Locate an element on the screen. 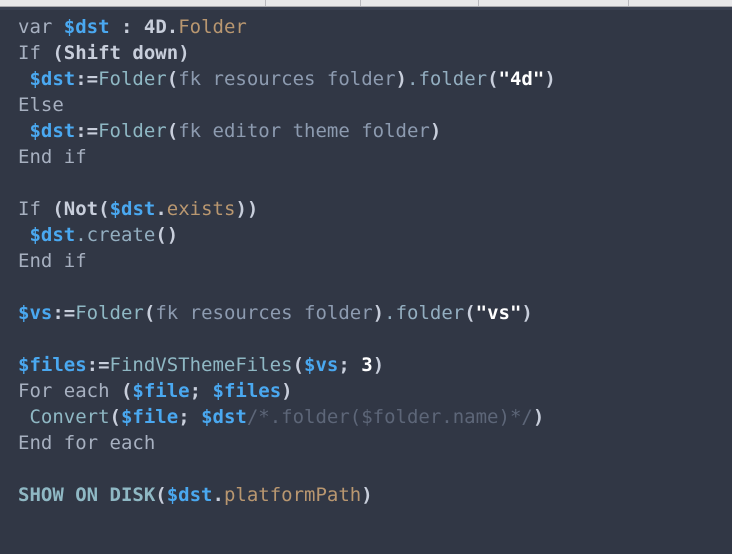 This screenshot has height=554, width=732. token-method: folder is located at coordinates (453, 79).